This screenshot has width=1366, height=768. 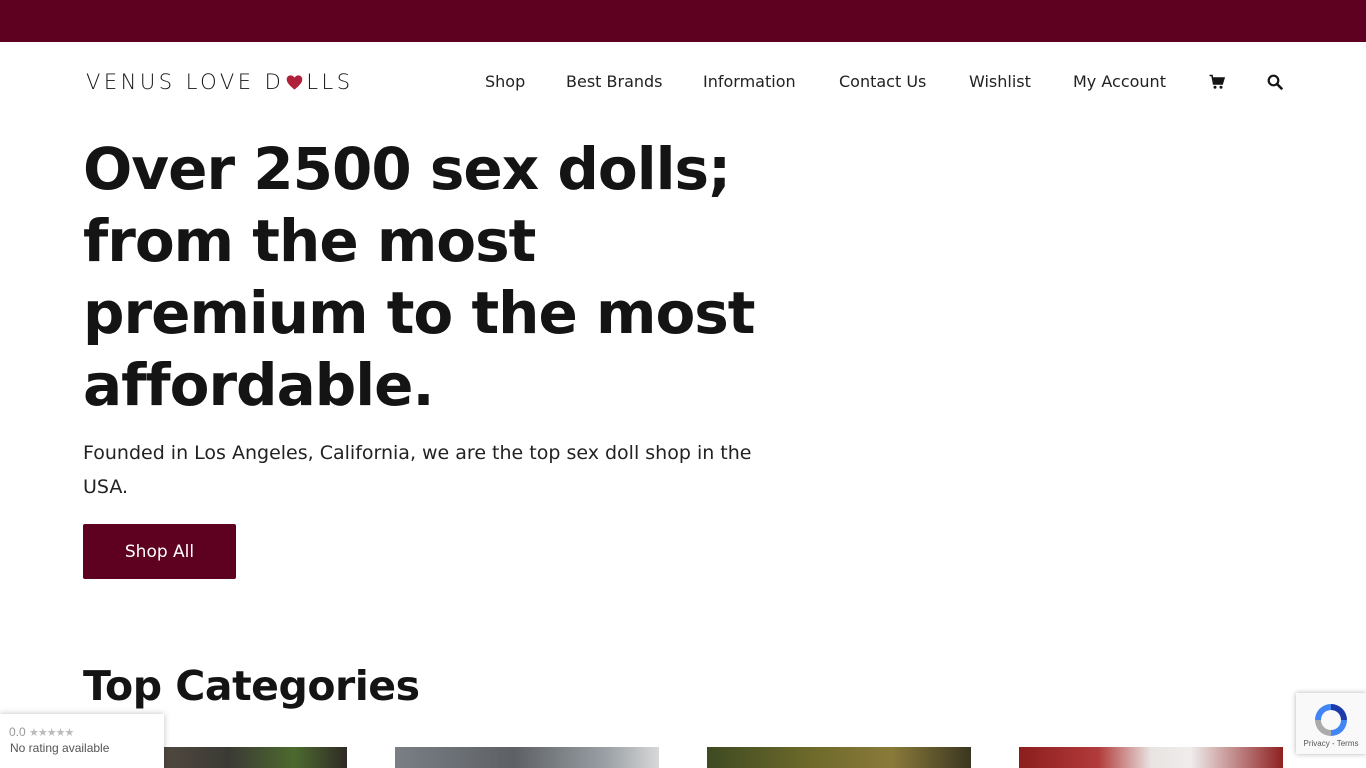 I want to click on rating-stars: ★★★★★, so click(x=51, y=733).